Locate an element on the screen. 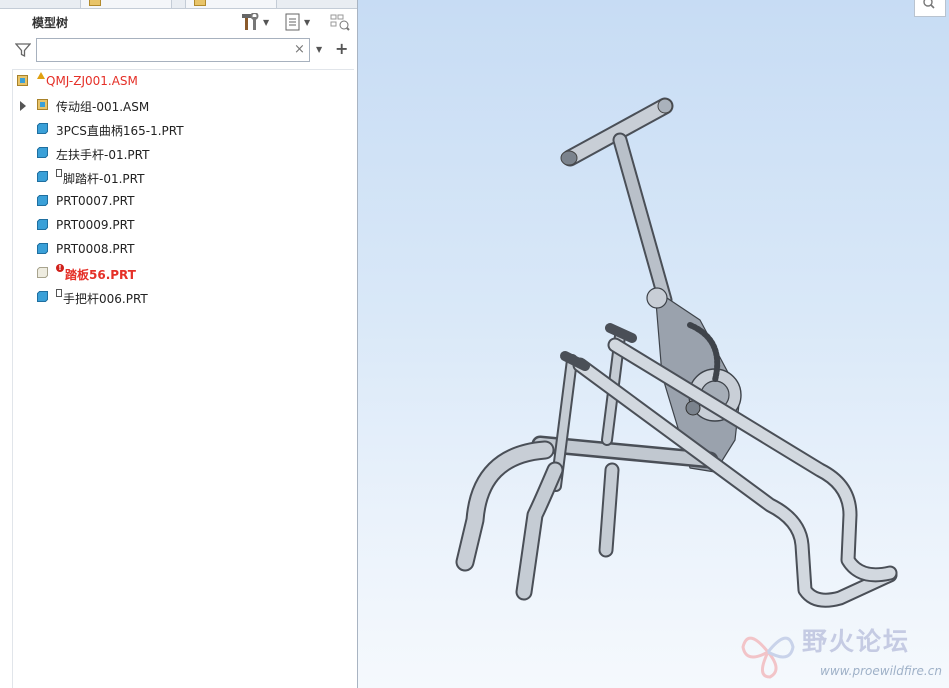  error-icon: ! is located at coordinates (60, 268).